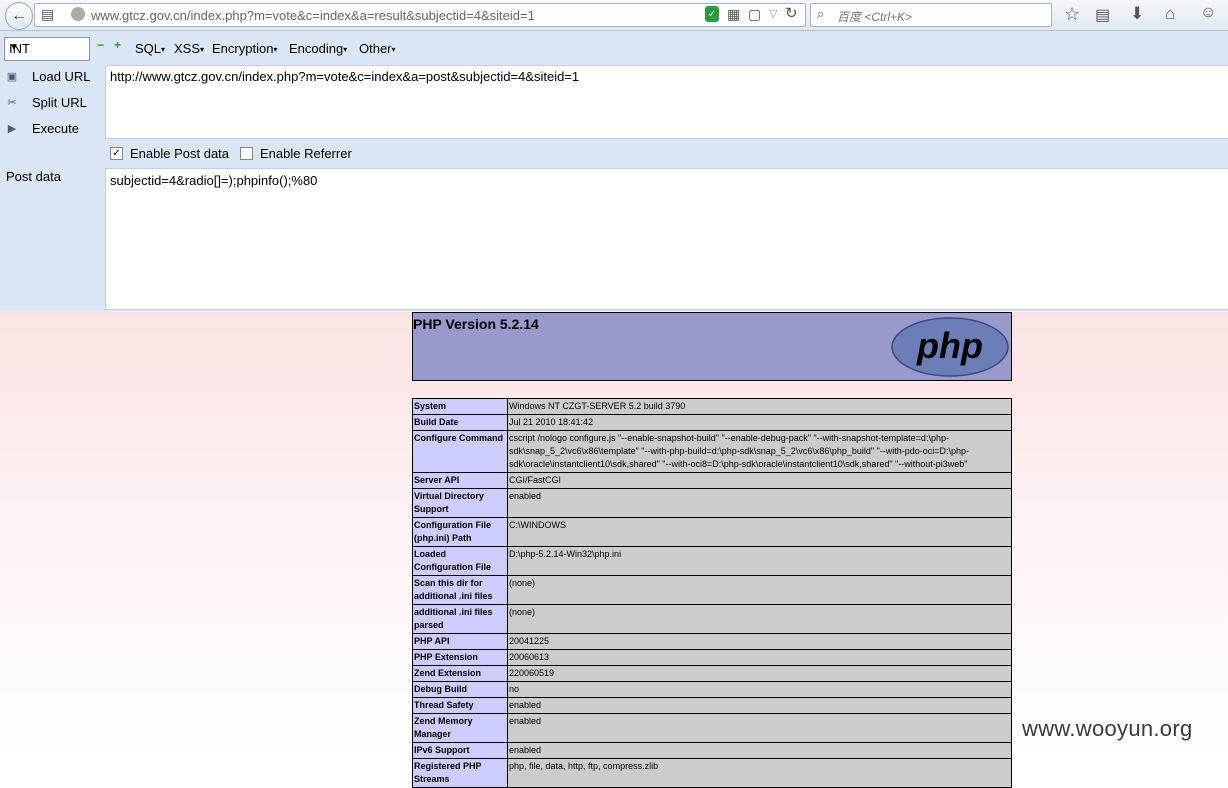  I want to click on table-row: PHP Extension 20060613, so click(712, 657).